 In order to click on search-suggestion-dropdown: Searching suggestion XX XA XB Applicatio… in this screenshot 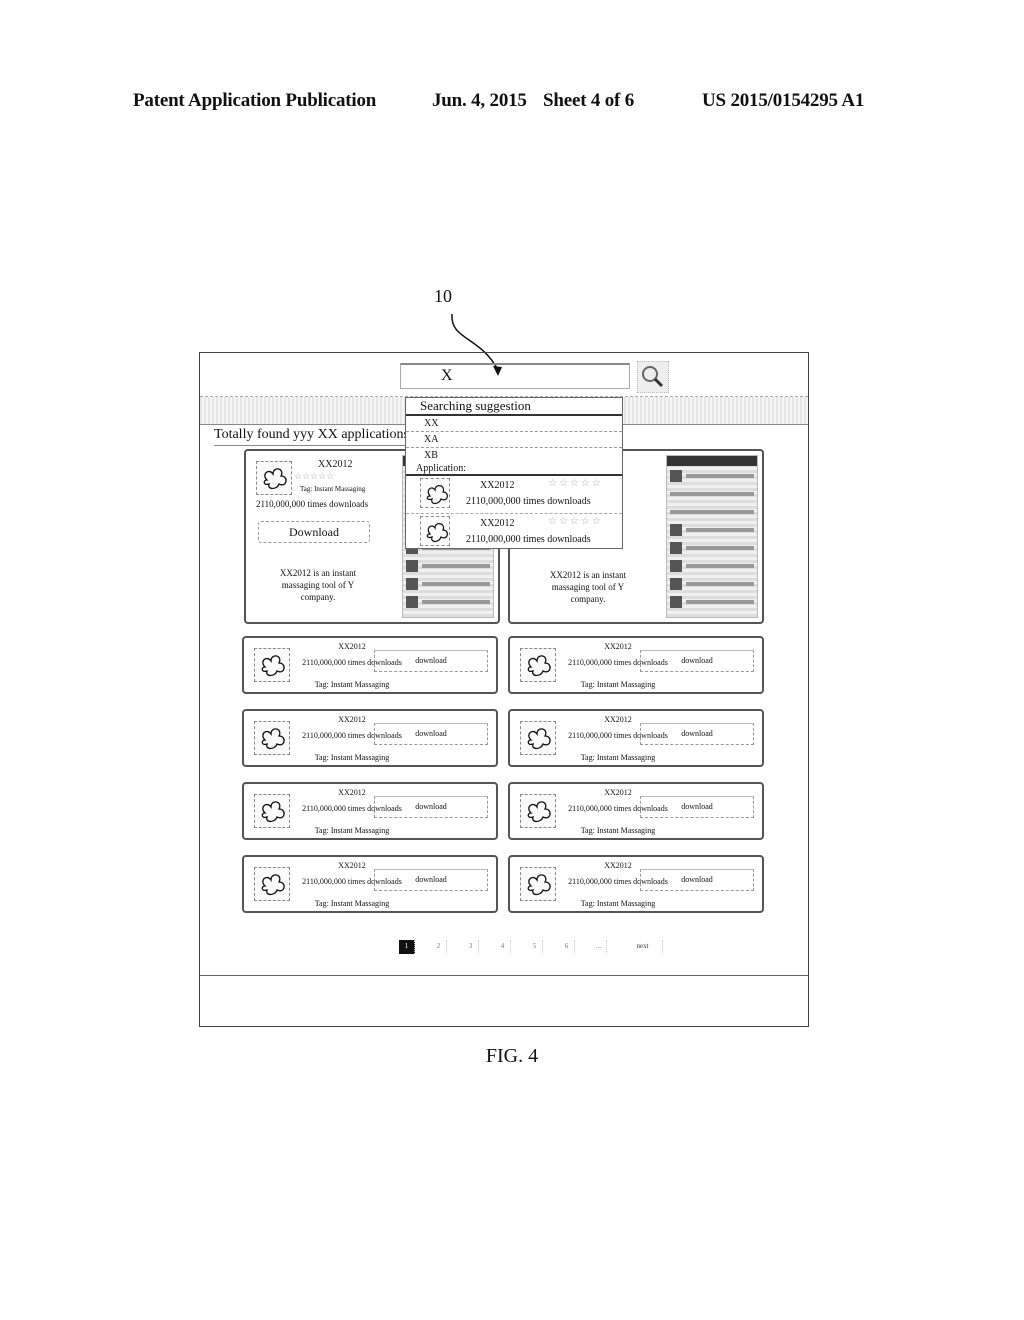, I will do `click(514, 473)`.